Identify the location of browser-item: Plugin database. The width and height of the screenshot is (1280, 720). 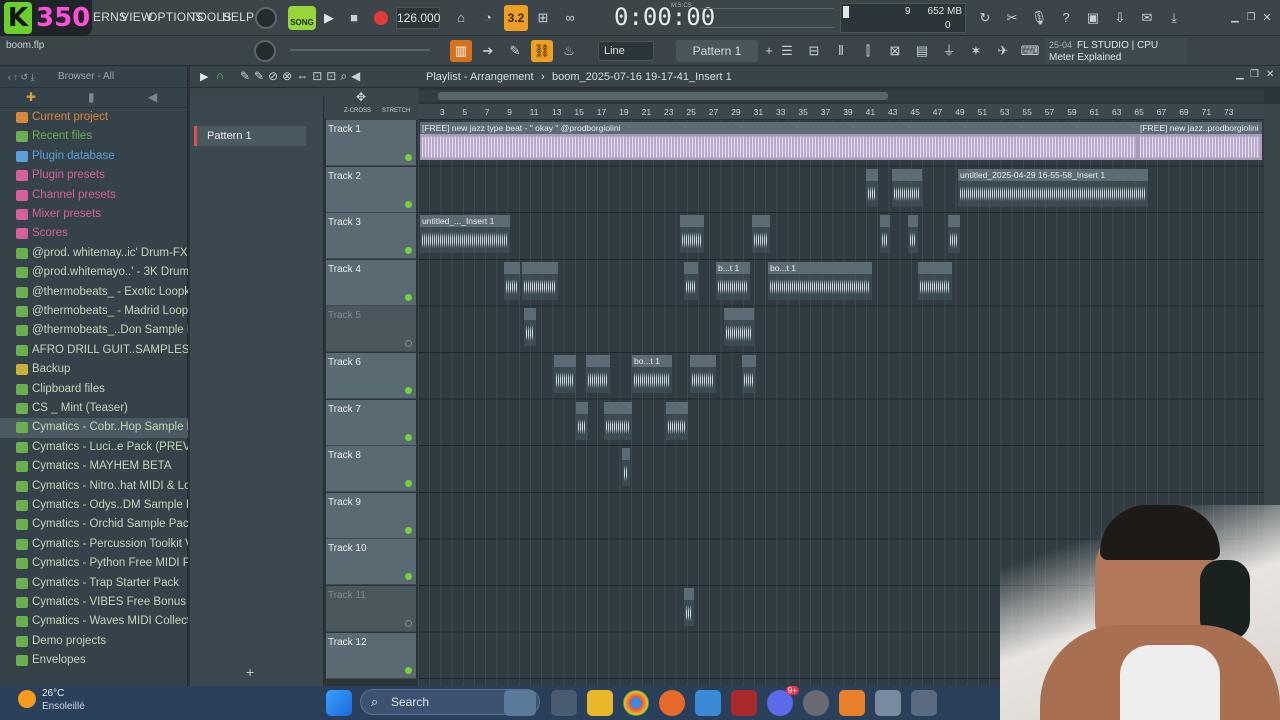
(94, 156).